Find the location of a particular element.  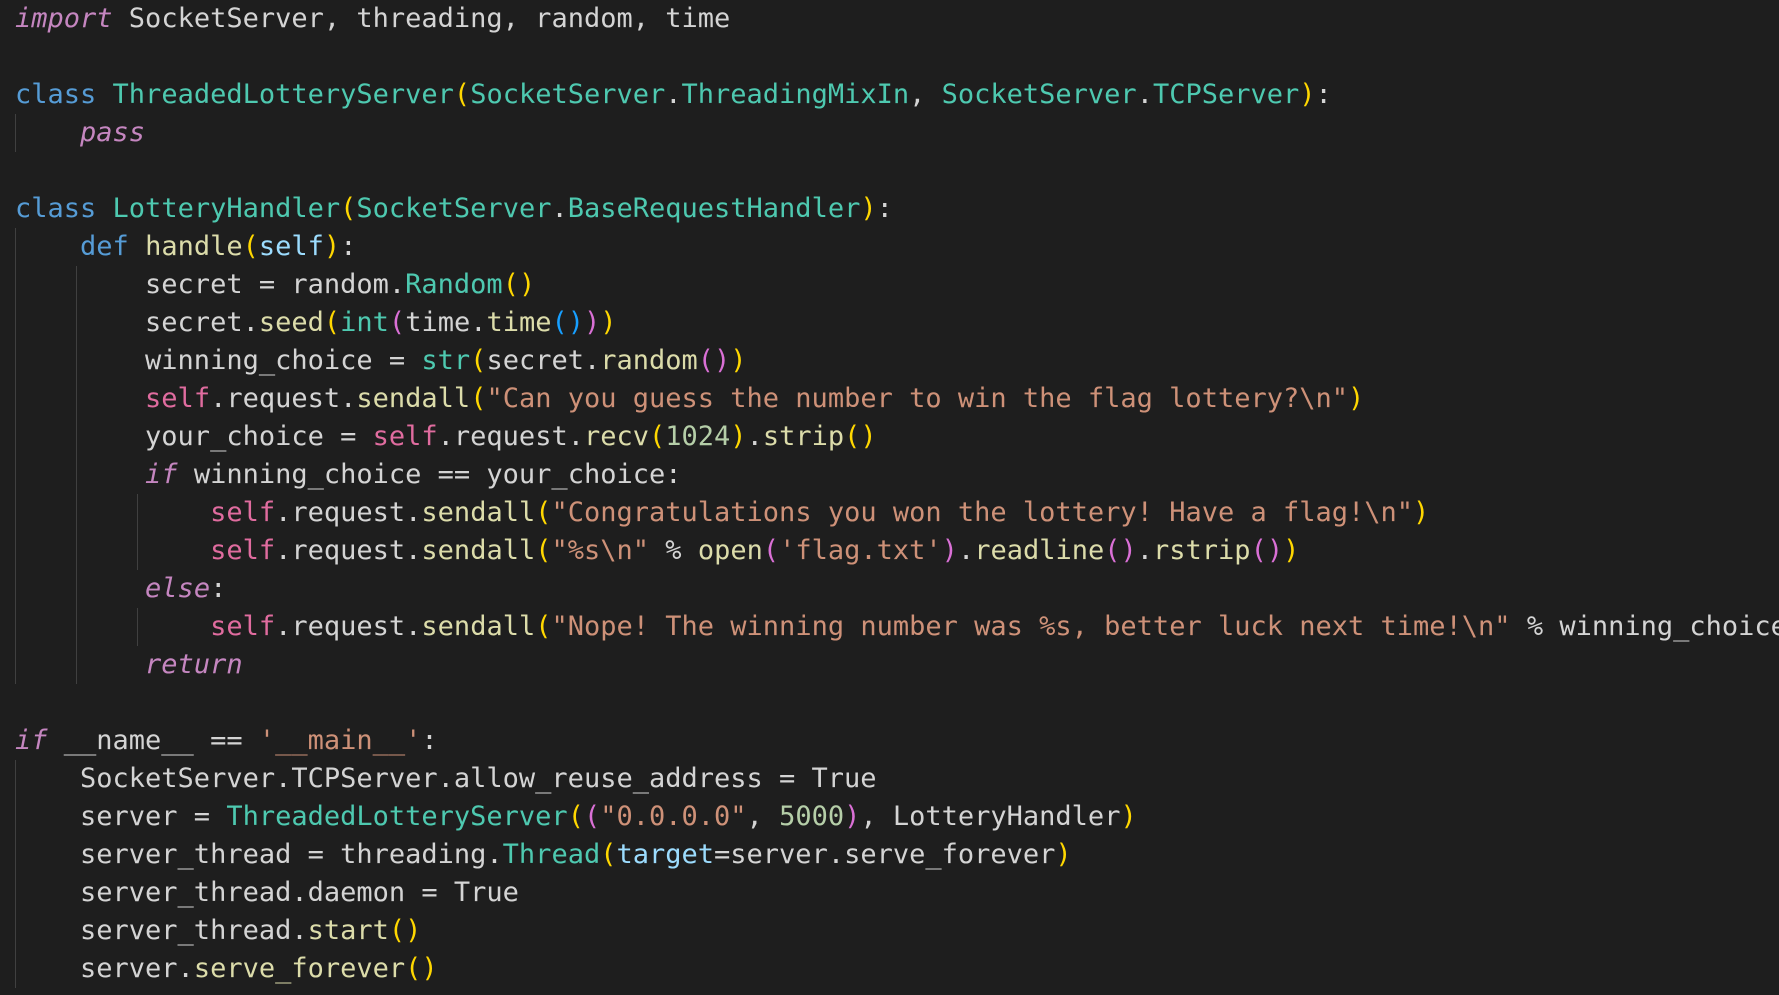

code-token: Random is located at coordinates (454, 284).